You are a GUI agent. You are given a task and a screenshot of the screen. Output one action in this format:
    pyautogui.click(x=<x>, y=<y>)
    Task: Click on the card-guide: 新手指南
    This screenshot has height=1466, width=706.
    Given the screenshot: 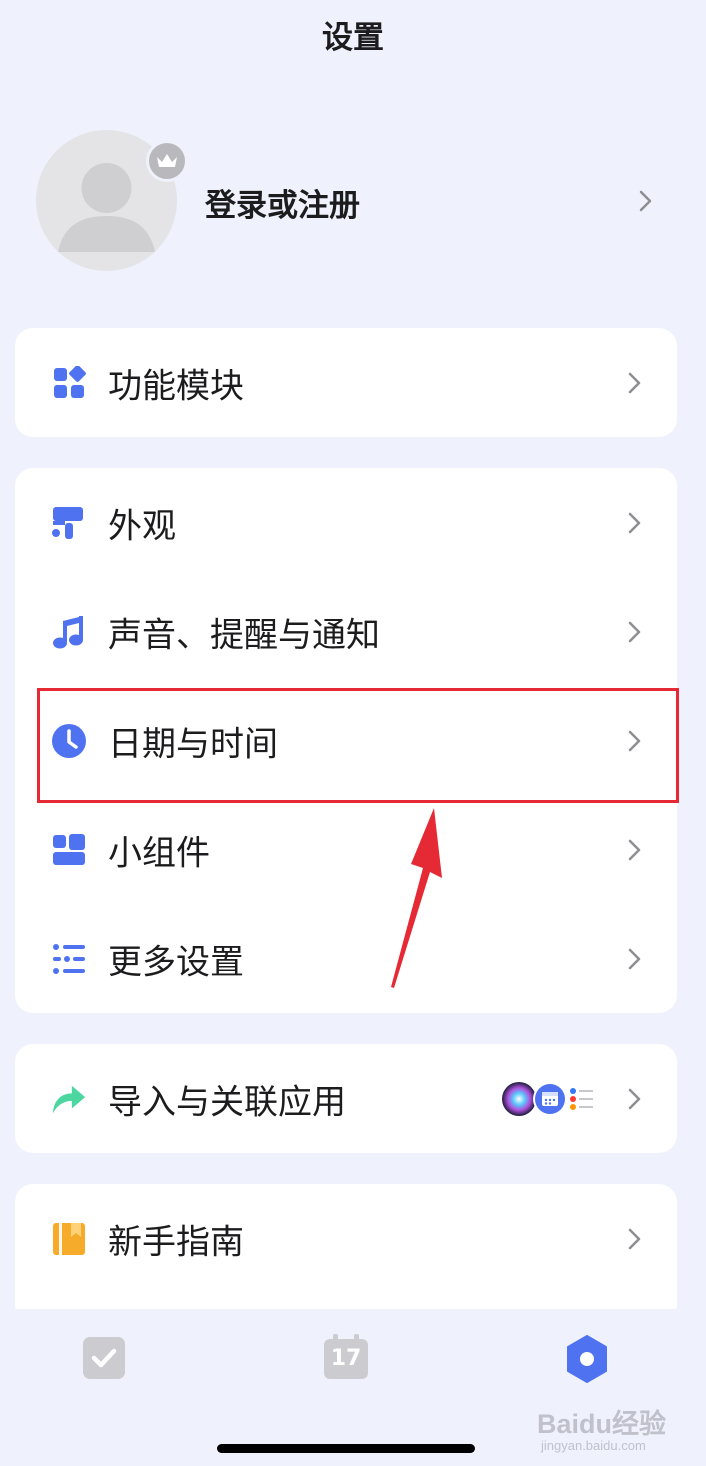 What is the action you would take?
    pyautogui.click(x=346, y=1254)
    